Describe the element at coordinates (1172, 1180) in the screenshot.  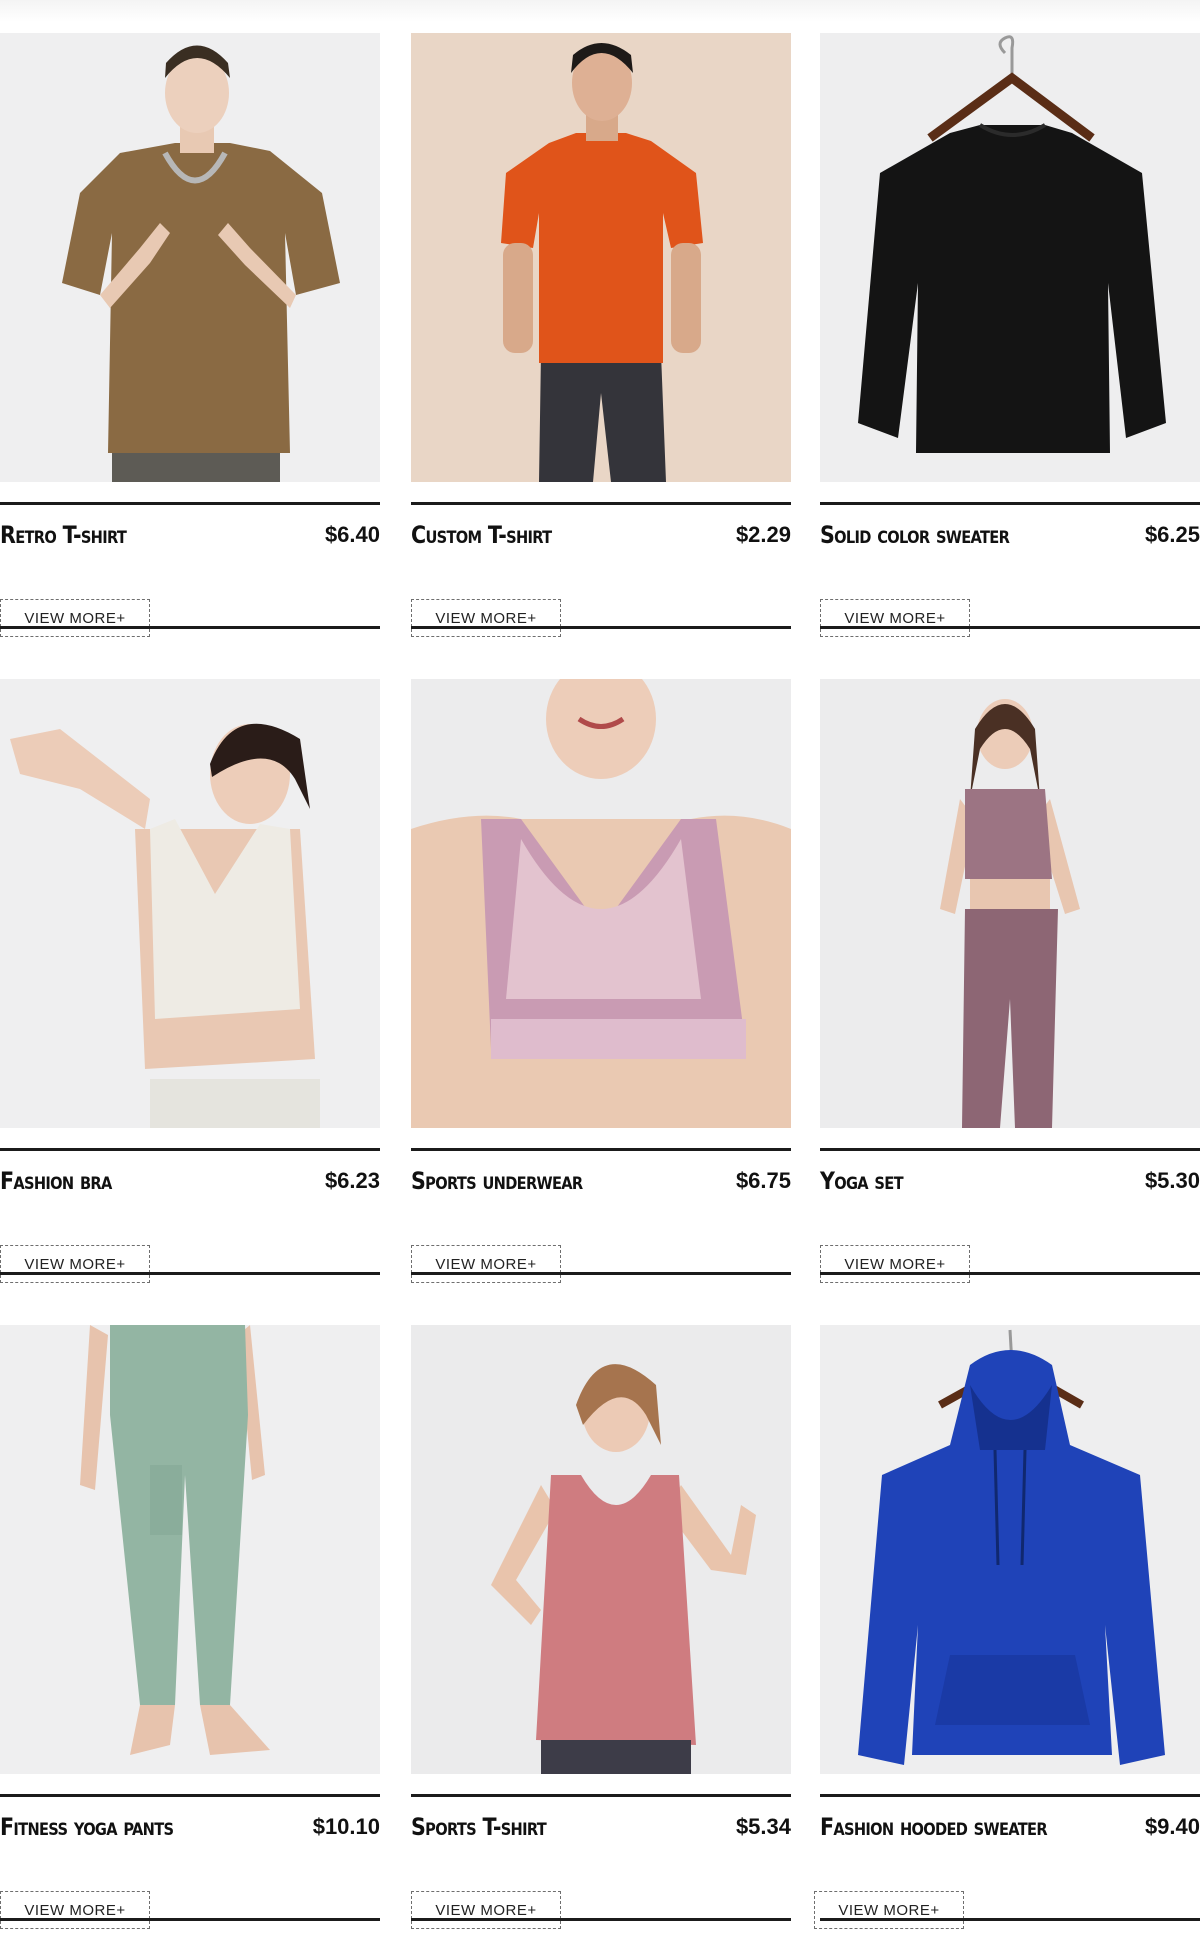
I see `product-price: $5.30` at that location.